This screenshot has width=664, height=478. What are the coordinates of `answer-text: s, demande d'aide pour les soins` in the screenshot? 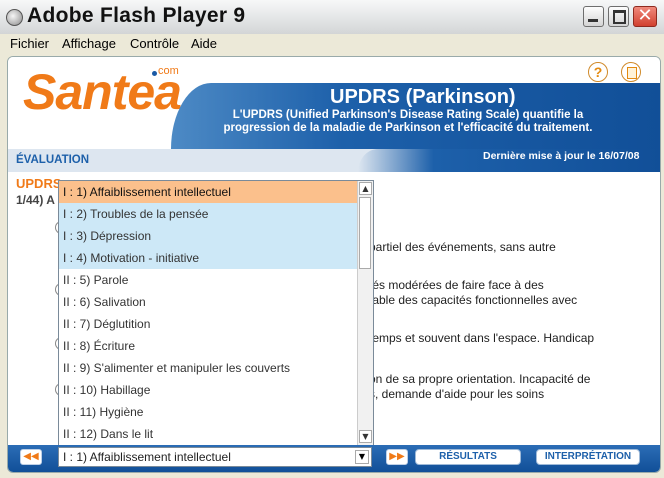 It's located at (457, 394).